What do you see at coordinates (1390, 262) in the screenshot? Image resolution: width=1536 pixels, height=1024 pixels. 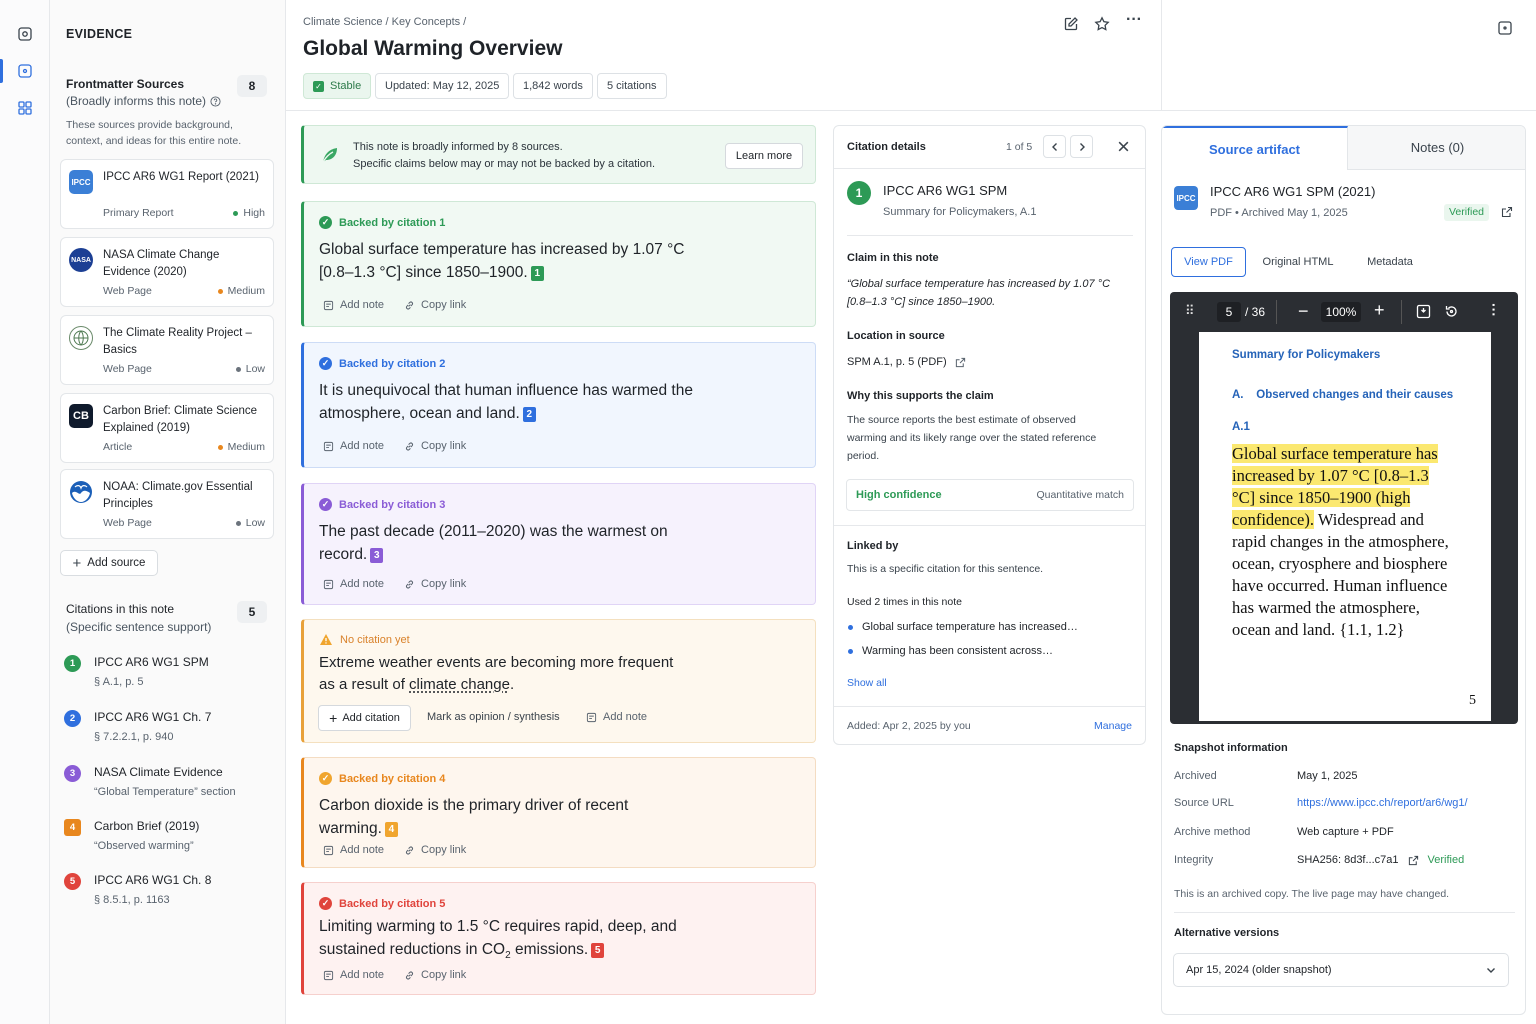 I see `subtab-metadata: Metadata` at bounding box center [1390, 262].